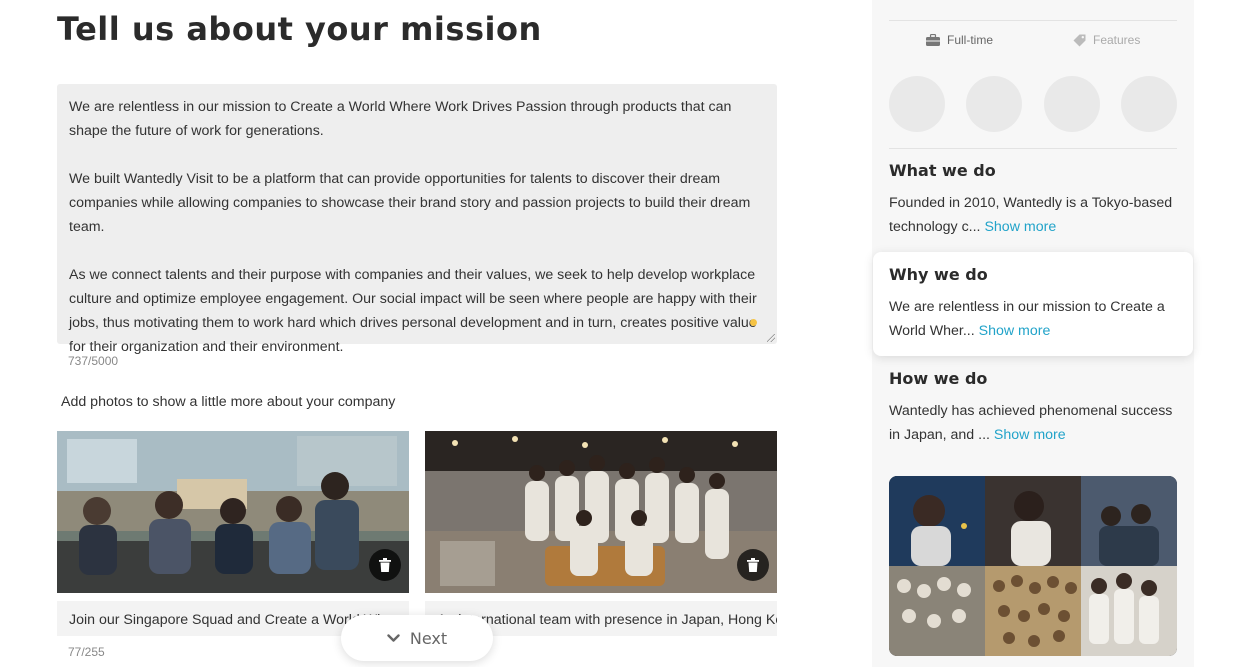  I want to click on what-we-do-title: What we do, so click(942, 170).